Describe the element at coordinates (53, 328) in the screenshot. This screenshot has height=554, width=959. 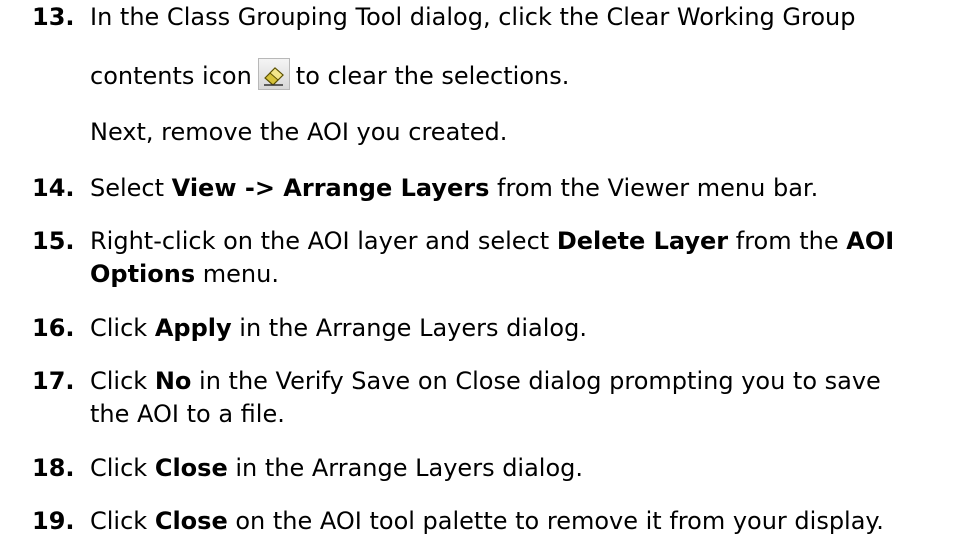
I see `step-number: 16.` at that location.